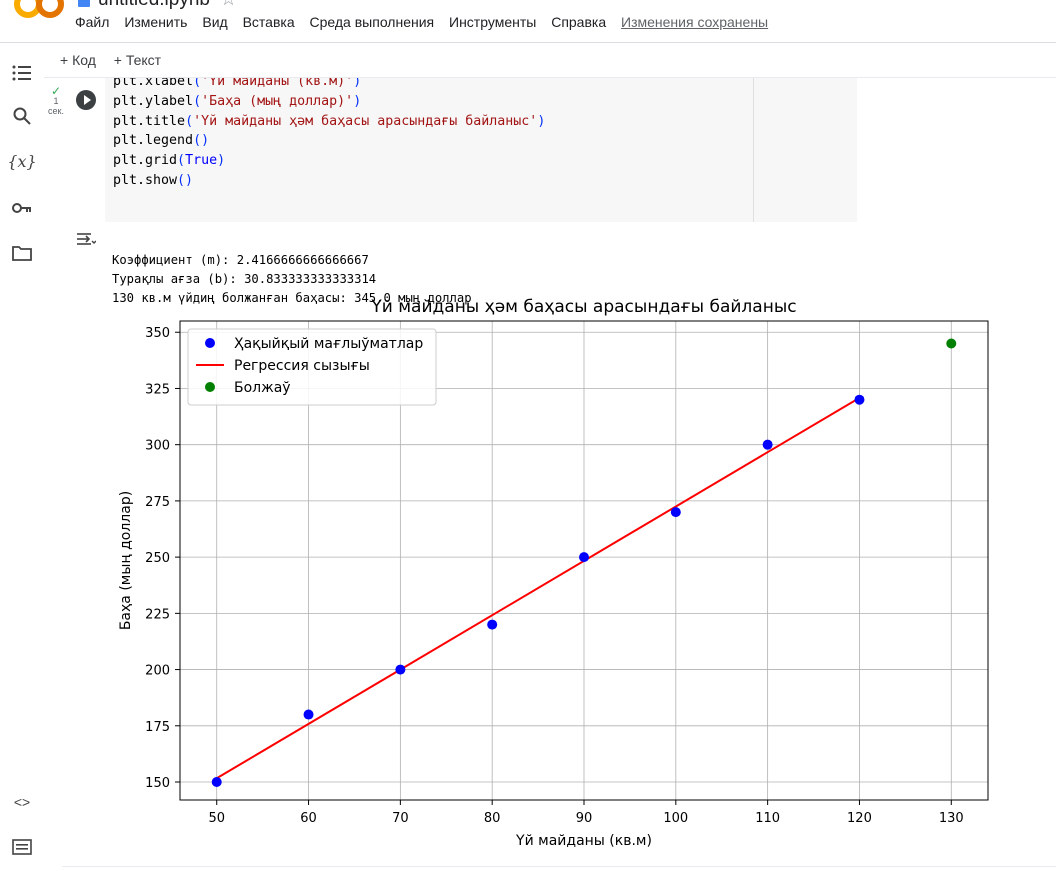 The height and width of the screenshot is (871, 1056). I want to click on menu-tools: Инструменты, so click(492, 22).